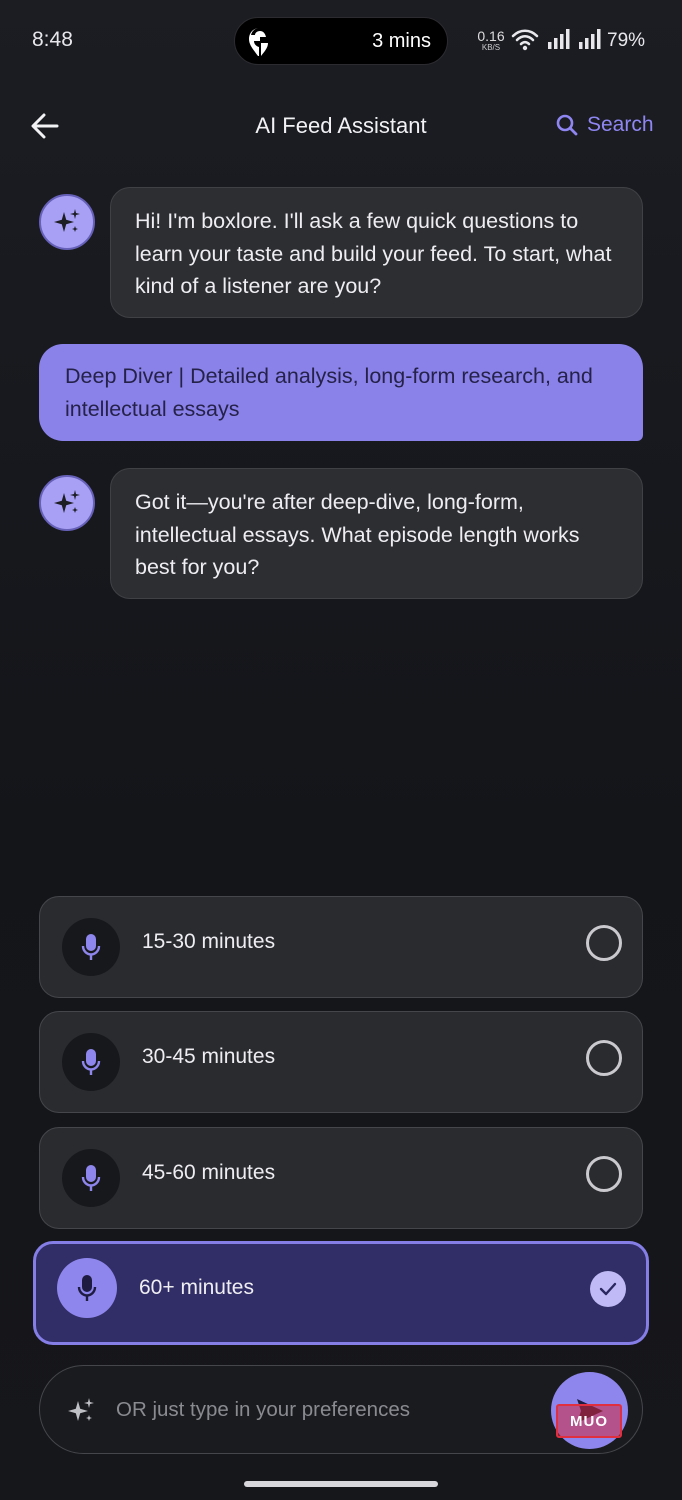 This screenshot has width=682, height=1500. Describe the element at coordinates (341, 1293) in the screenshot. I see `option-60-plus-minutes: 60+ minutes` at that location.